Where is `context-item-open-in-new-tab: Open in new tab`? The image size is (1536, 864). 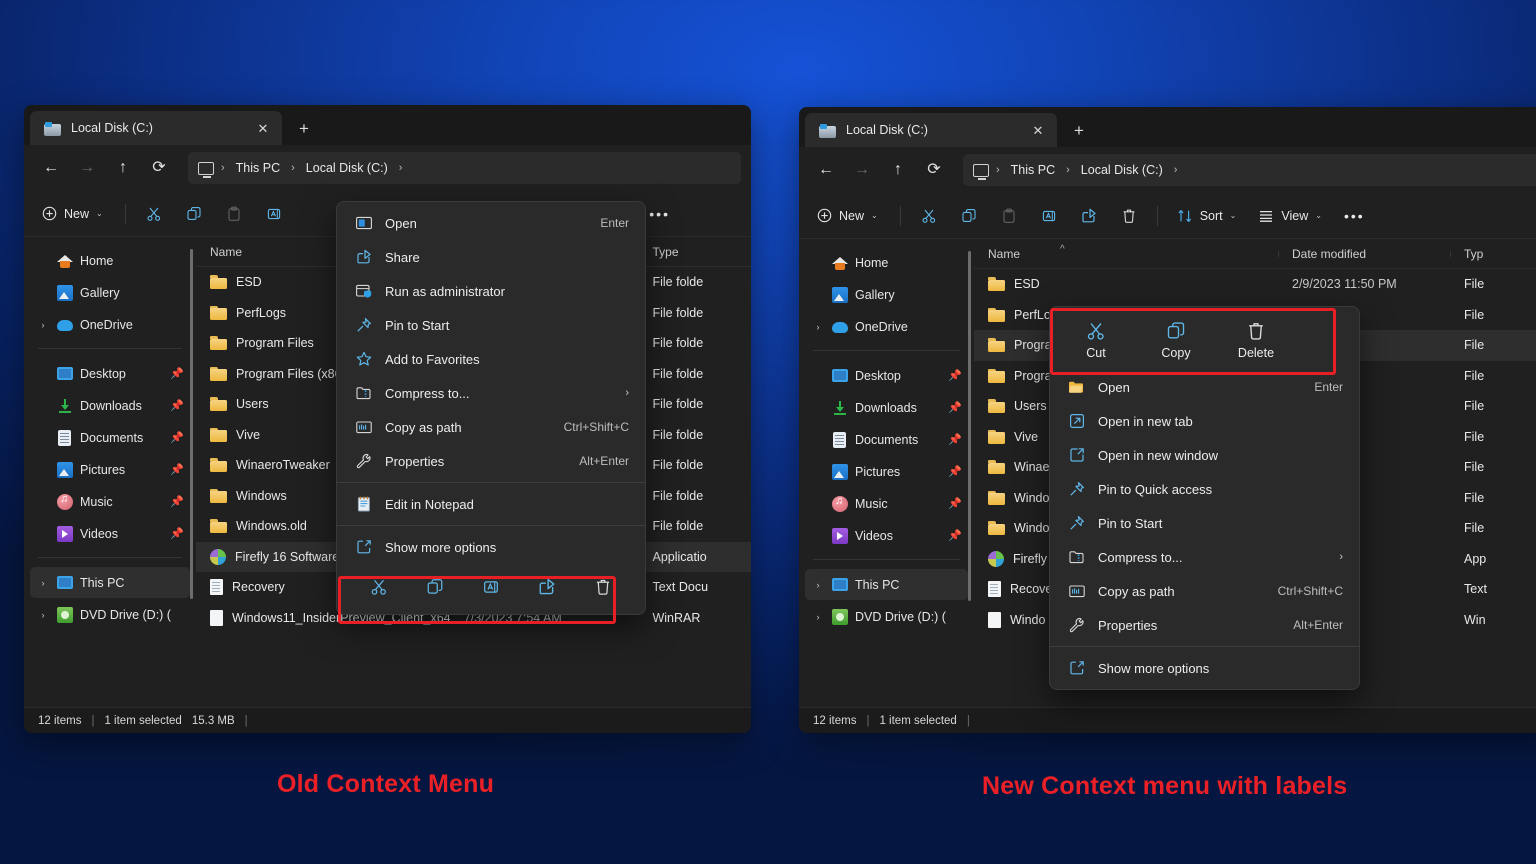
context-item-open-in-new-tab: Open in new tab is located at coordinates (1204, 421).